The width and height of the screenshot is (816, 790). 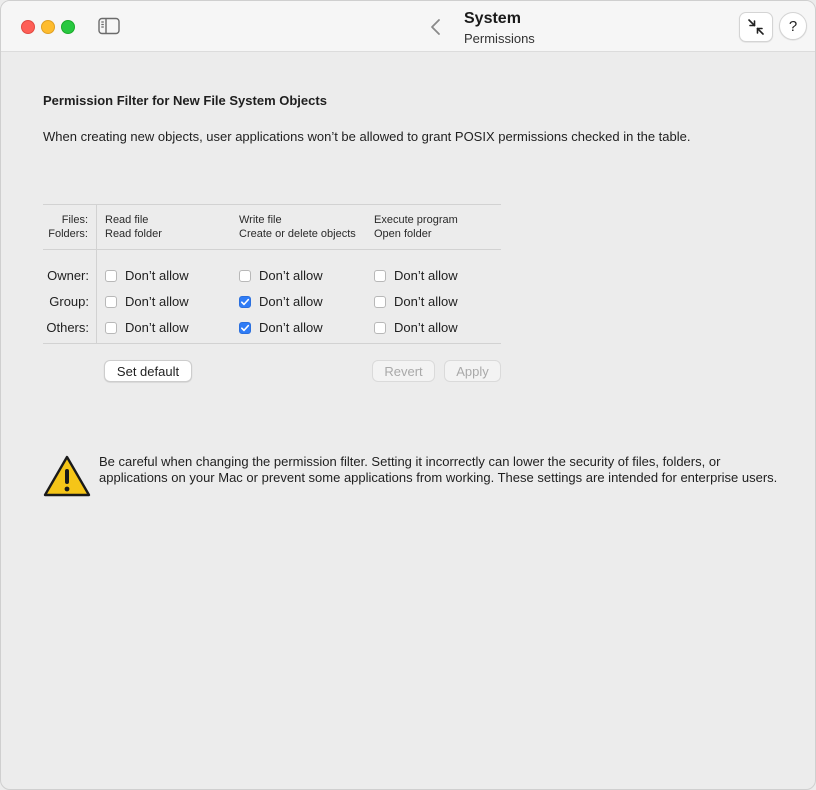 I want to click on group-read-checkbox: Don’t allow, so click(x=147, y=301).